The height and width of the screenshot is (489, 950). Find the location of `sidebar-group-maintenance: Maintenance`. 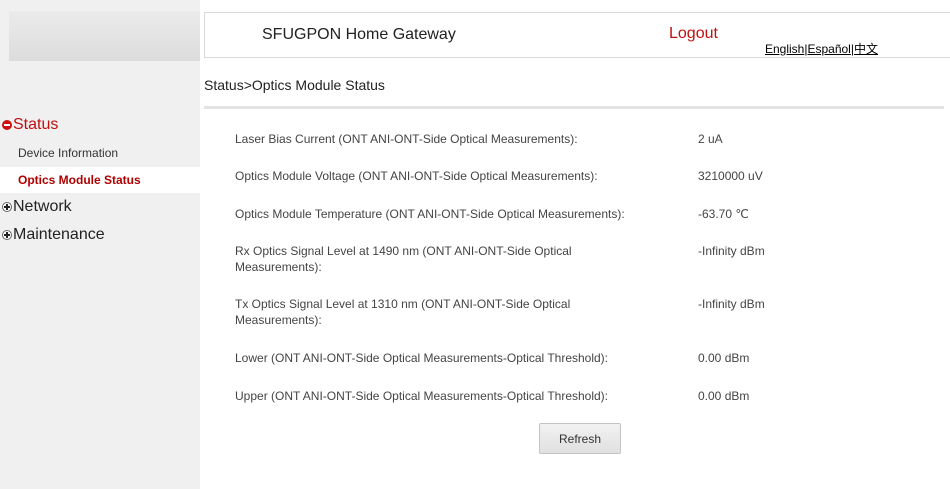

sidebar-group-maintenance: Maintenance is located at coordinates (100, 235).